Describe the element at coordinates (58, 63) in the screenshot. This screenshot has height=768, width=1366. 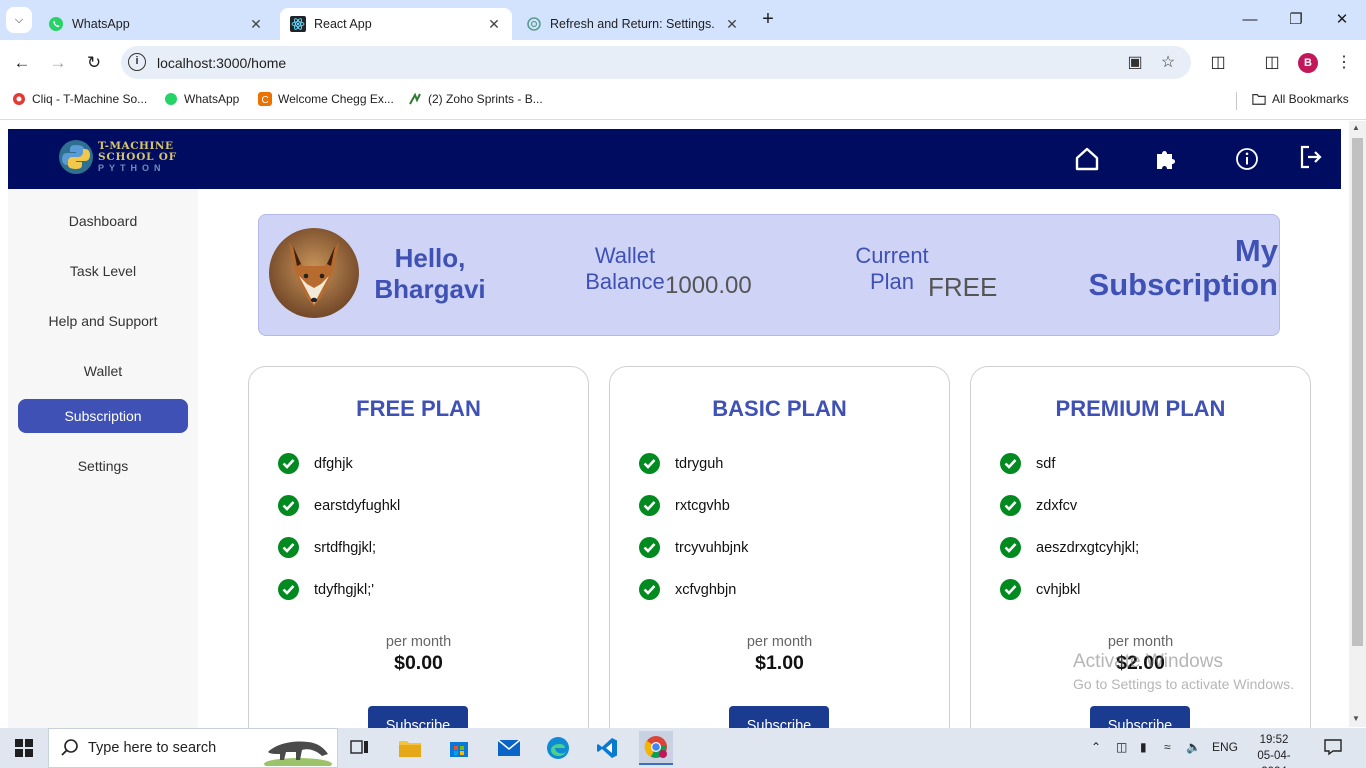
I see `forward-button: →` at that location.